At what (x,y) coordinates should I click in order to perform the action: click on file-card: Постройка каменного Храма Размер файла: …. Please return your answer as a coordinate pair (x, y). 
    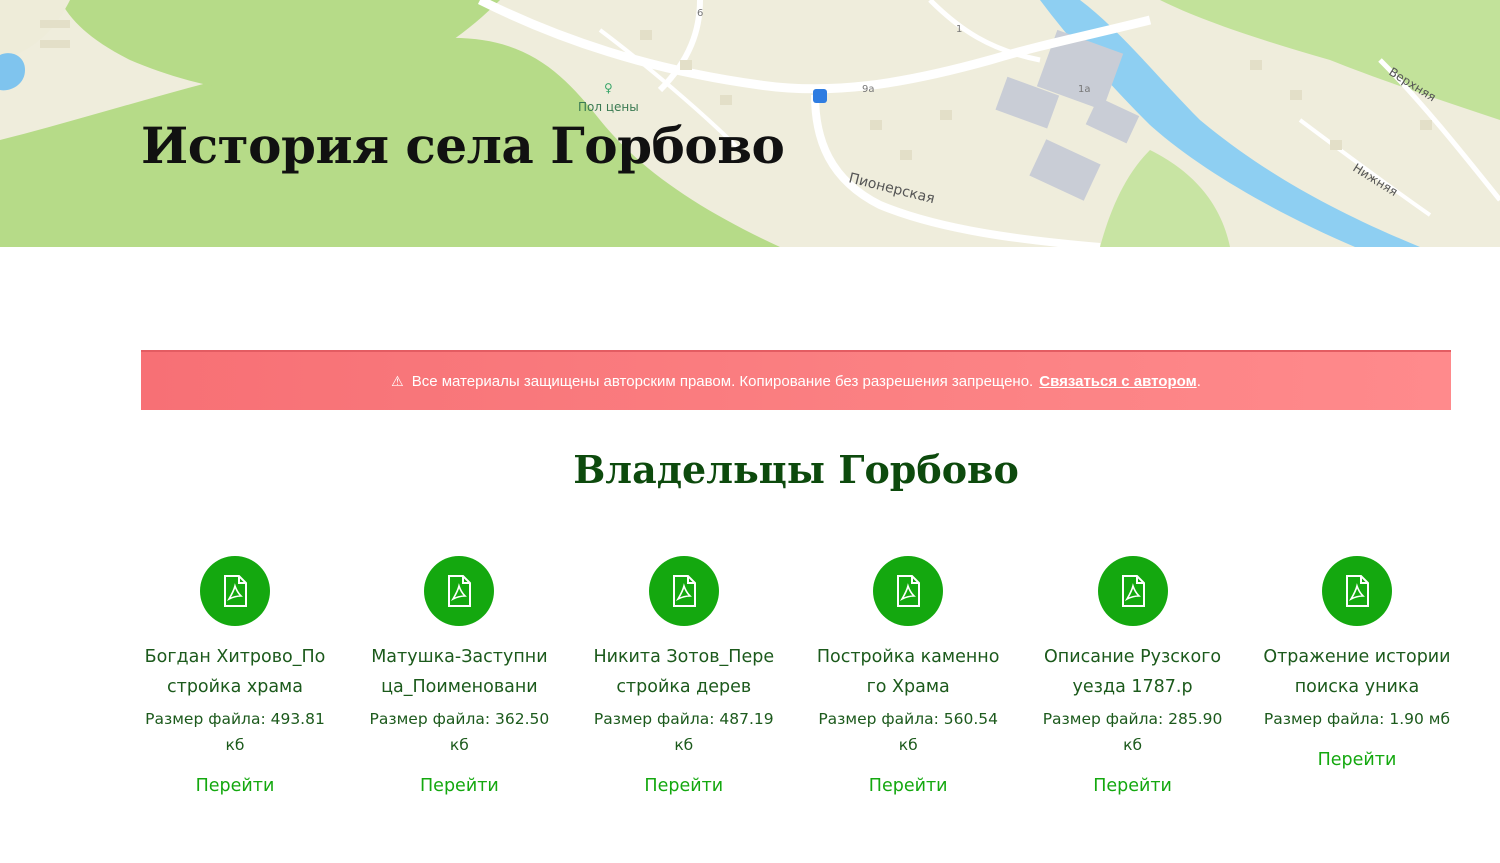
    Looking at the image, I should click on (908, 677).